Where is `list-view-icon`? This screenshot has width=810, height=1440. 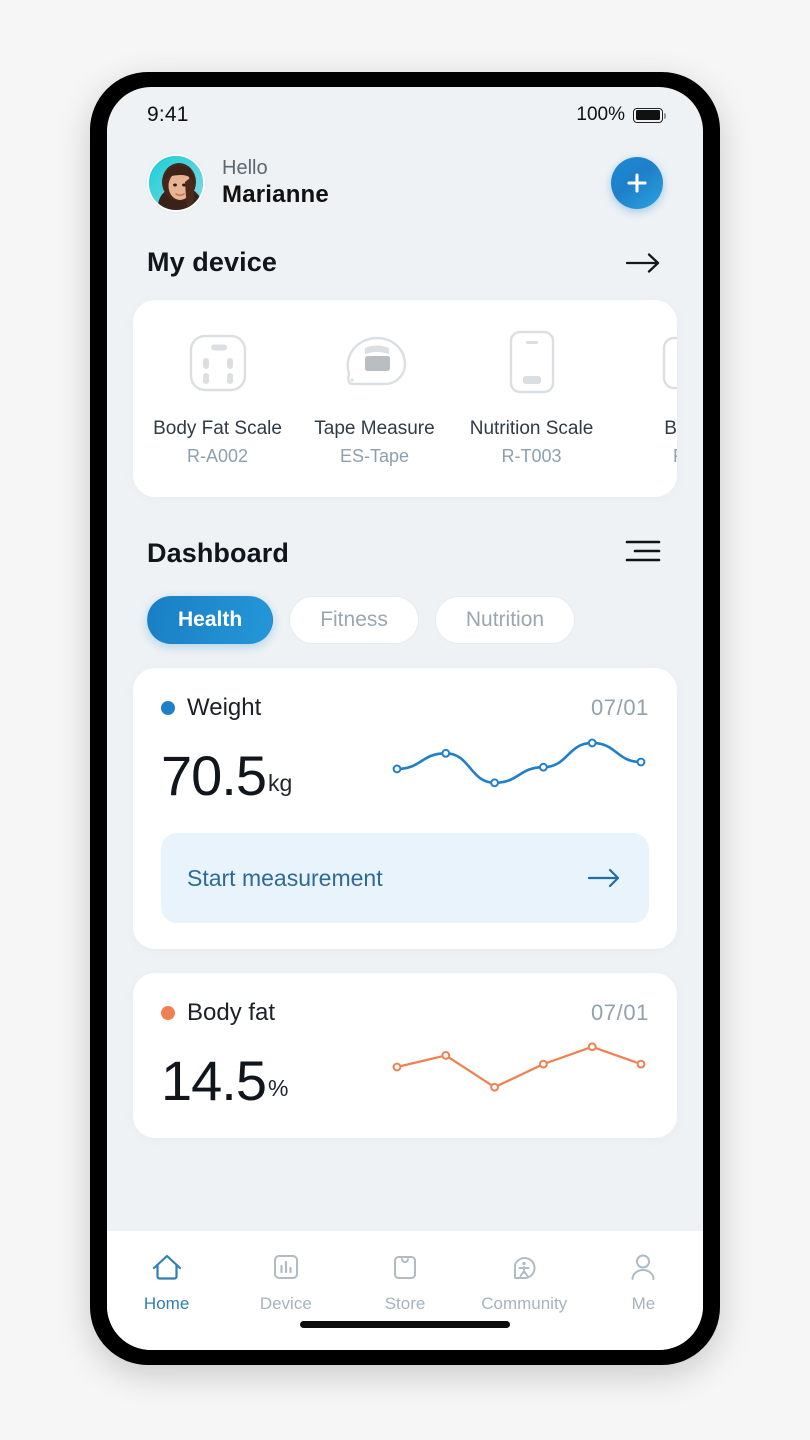
list-view-icon is located at coordinates (643, 553).